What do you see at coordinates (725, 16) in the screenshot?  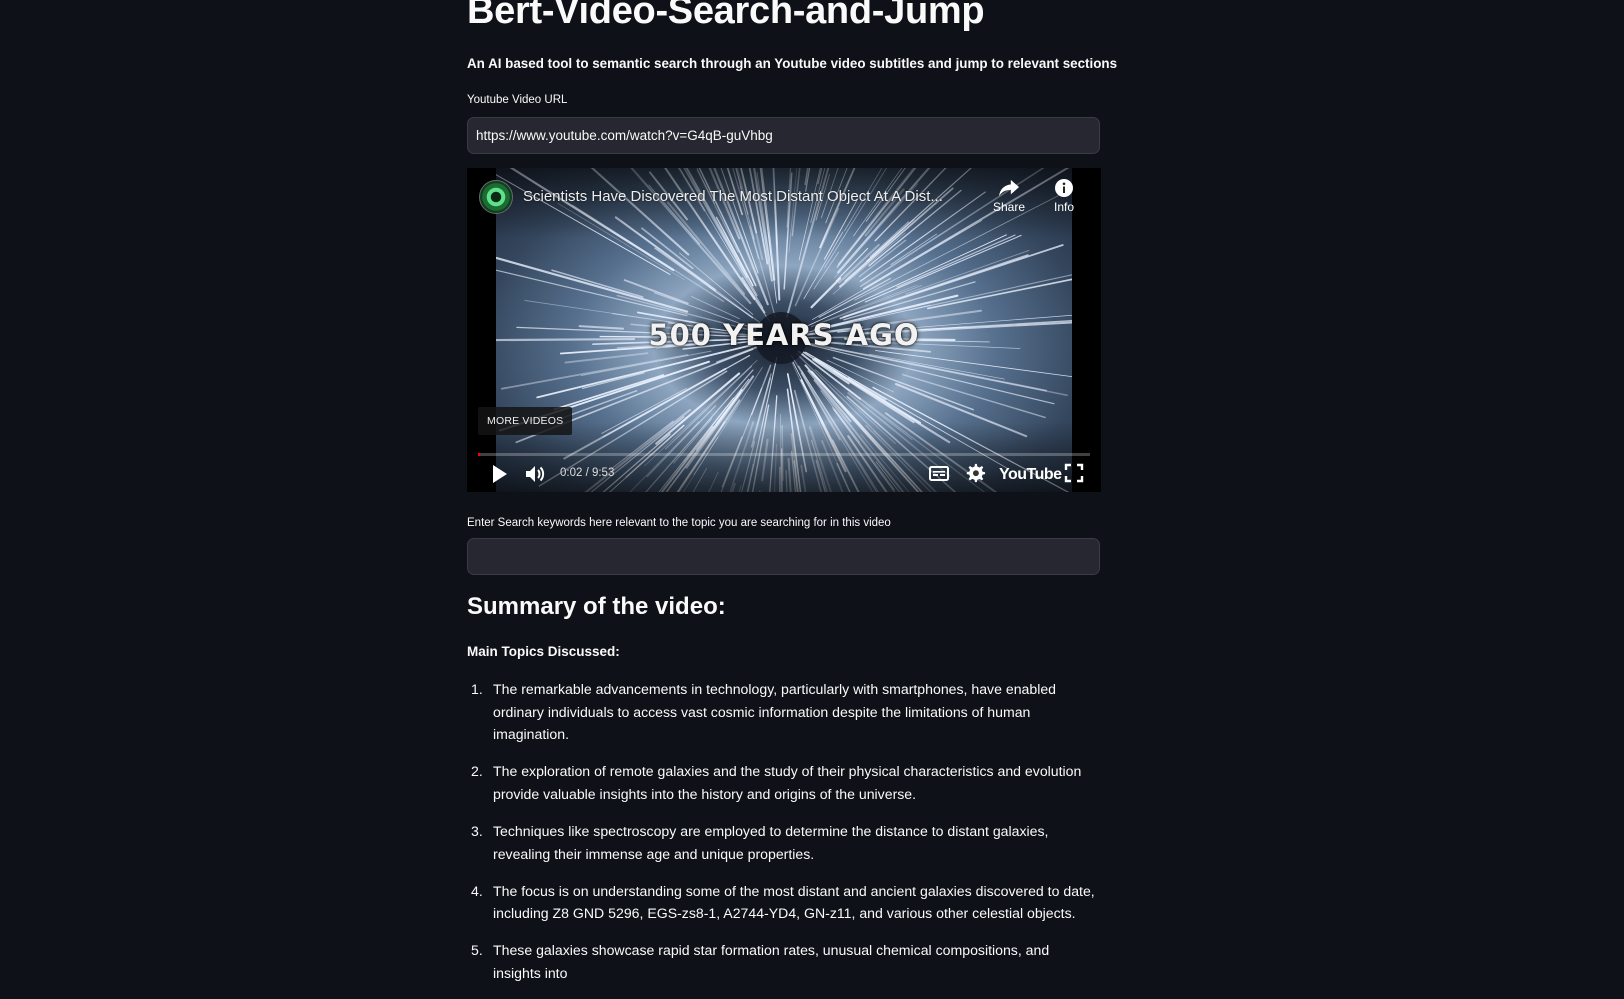 I see `page-title: Bert-Video-Search-and-Jump` at bounding box center [725, 16].